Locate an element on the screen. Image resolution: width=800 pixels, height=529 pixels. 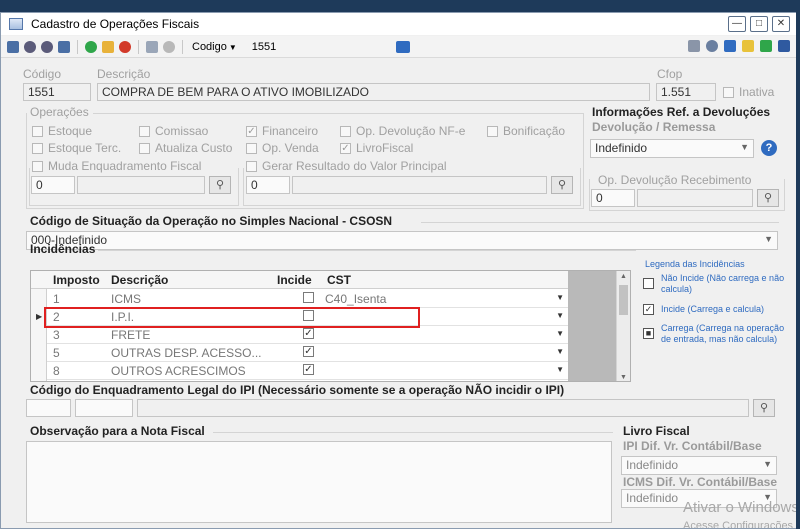
descricao-field: COMPRA DE BEM PARA O ATIVO IMOBILIZADO is located at coordinates (373, 92).